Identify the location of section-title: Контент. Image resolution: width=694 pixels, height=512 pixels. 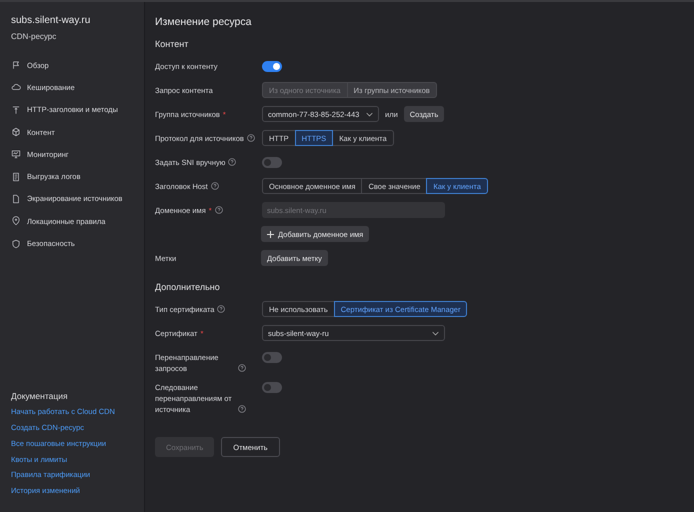
(172, 44).